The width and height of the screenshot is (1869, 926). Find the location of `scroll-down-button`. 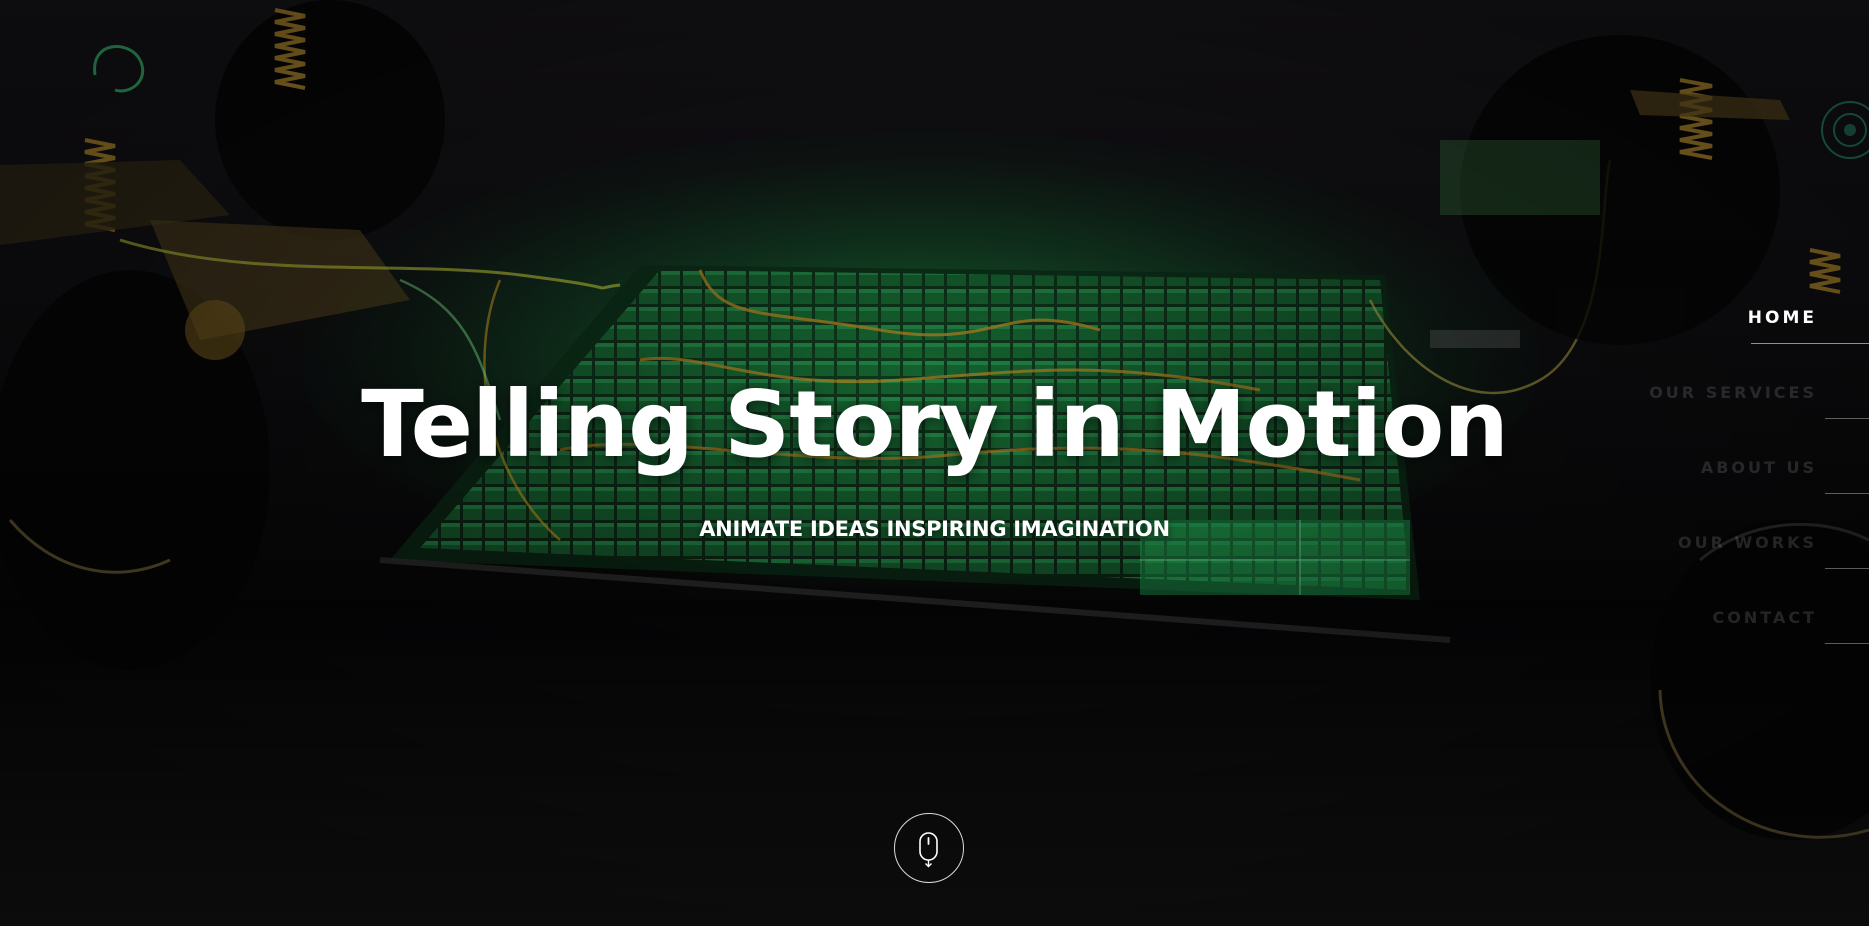

scroll-down-button is located at coordinates (929, 848).